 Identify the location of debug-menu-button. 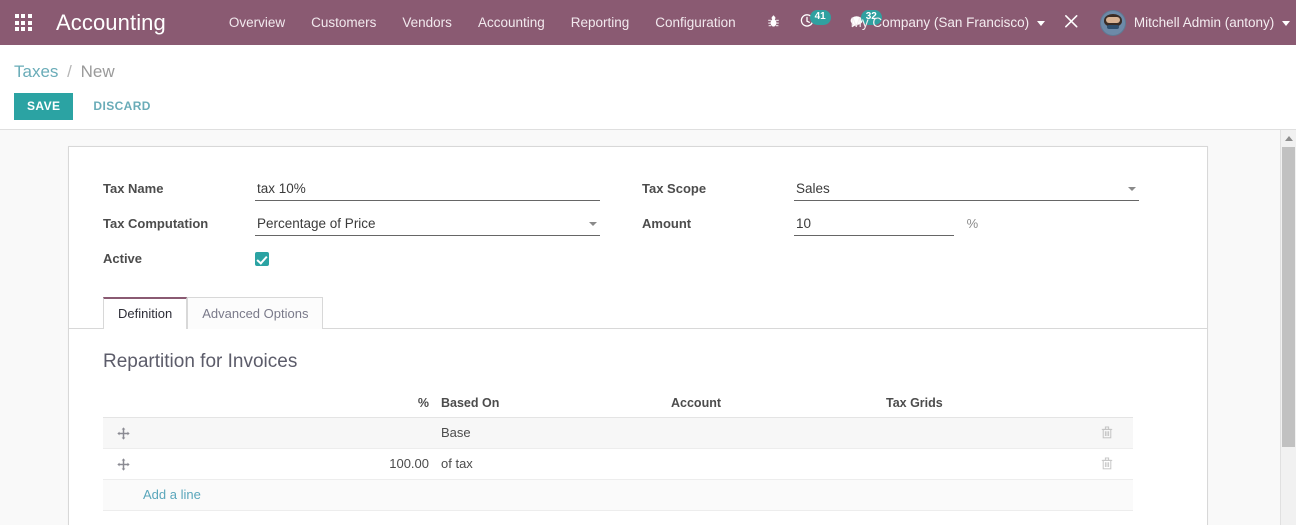
(773, 22).